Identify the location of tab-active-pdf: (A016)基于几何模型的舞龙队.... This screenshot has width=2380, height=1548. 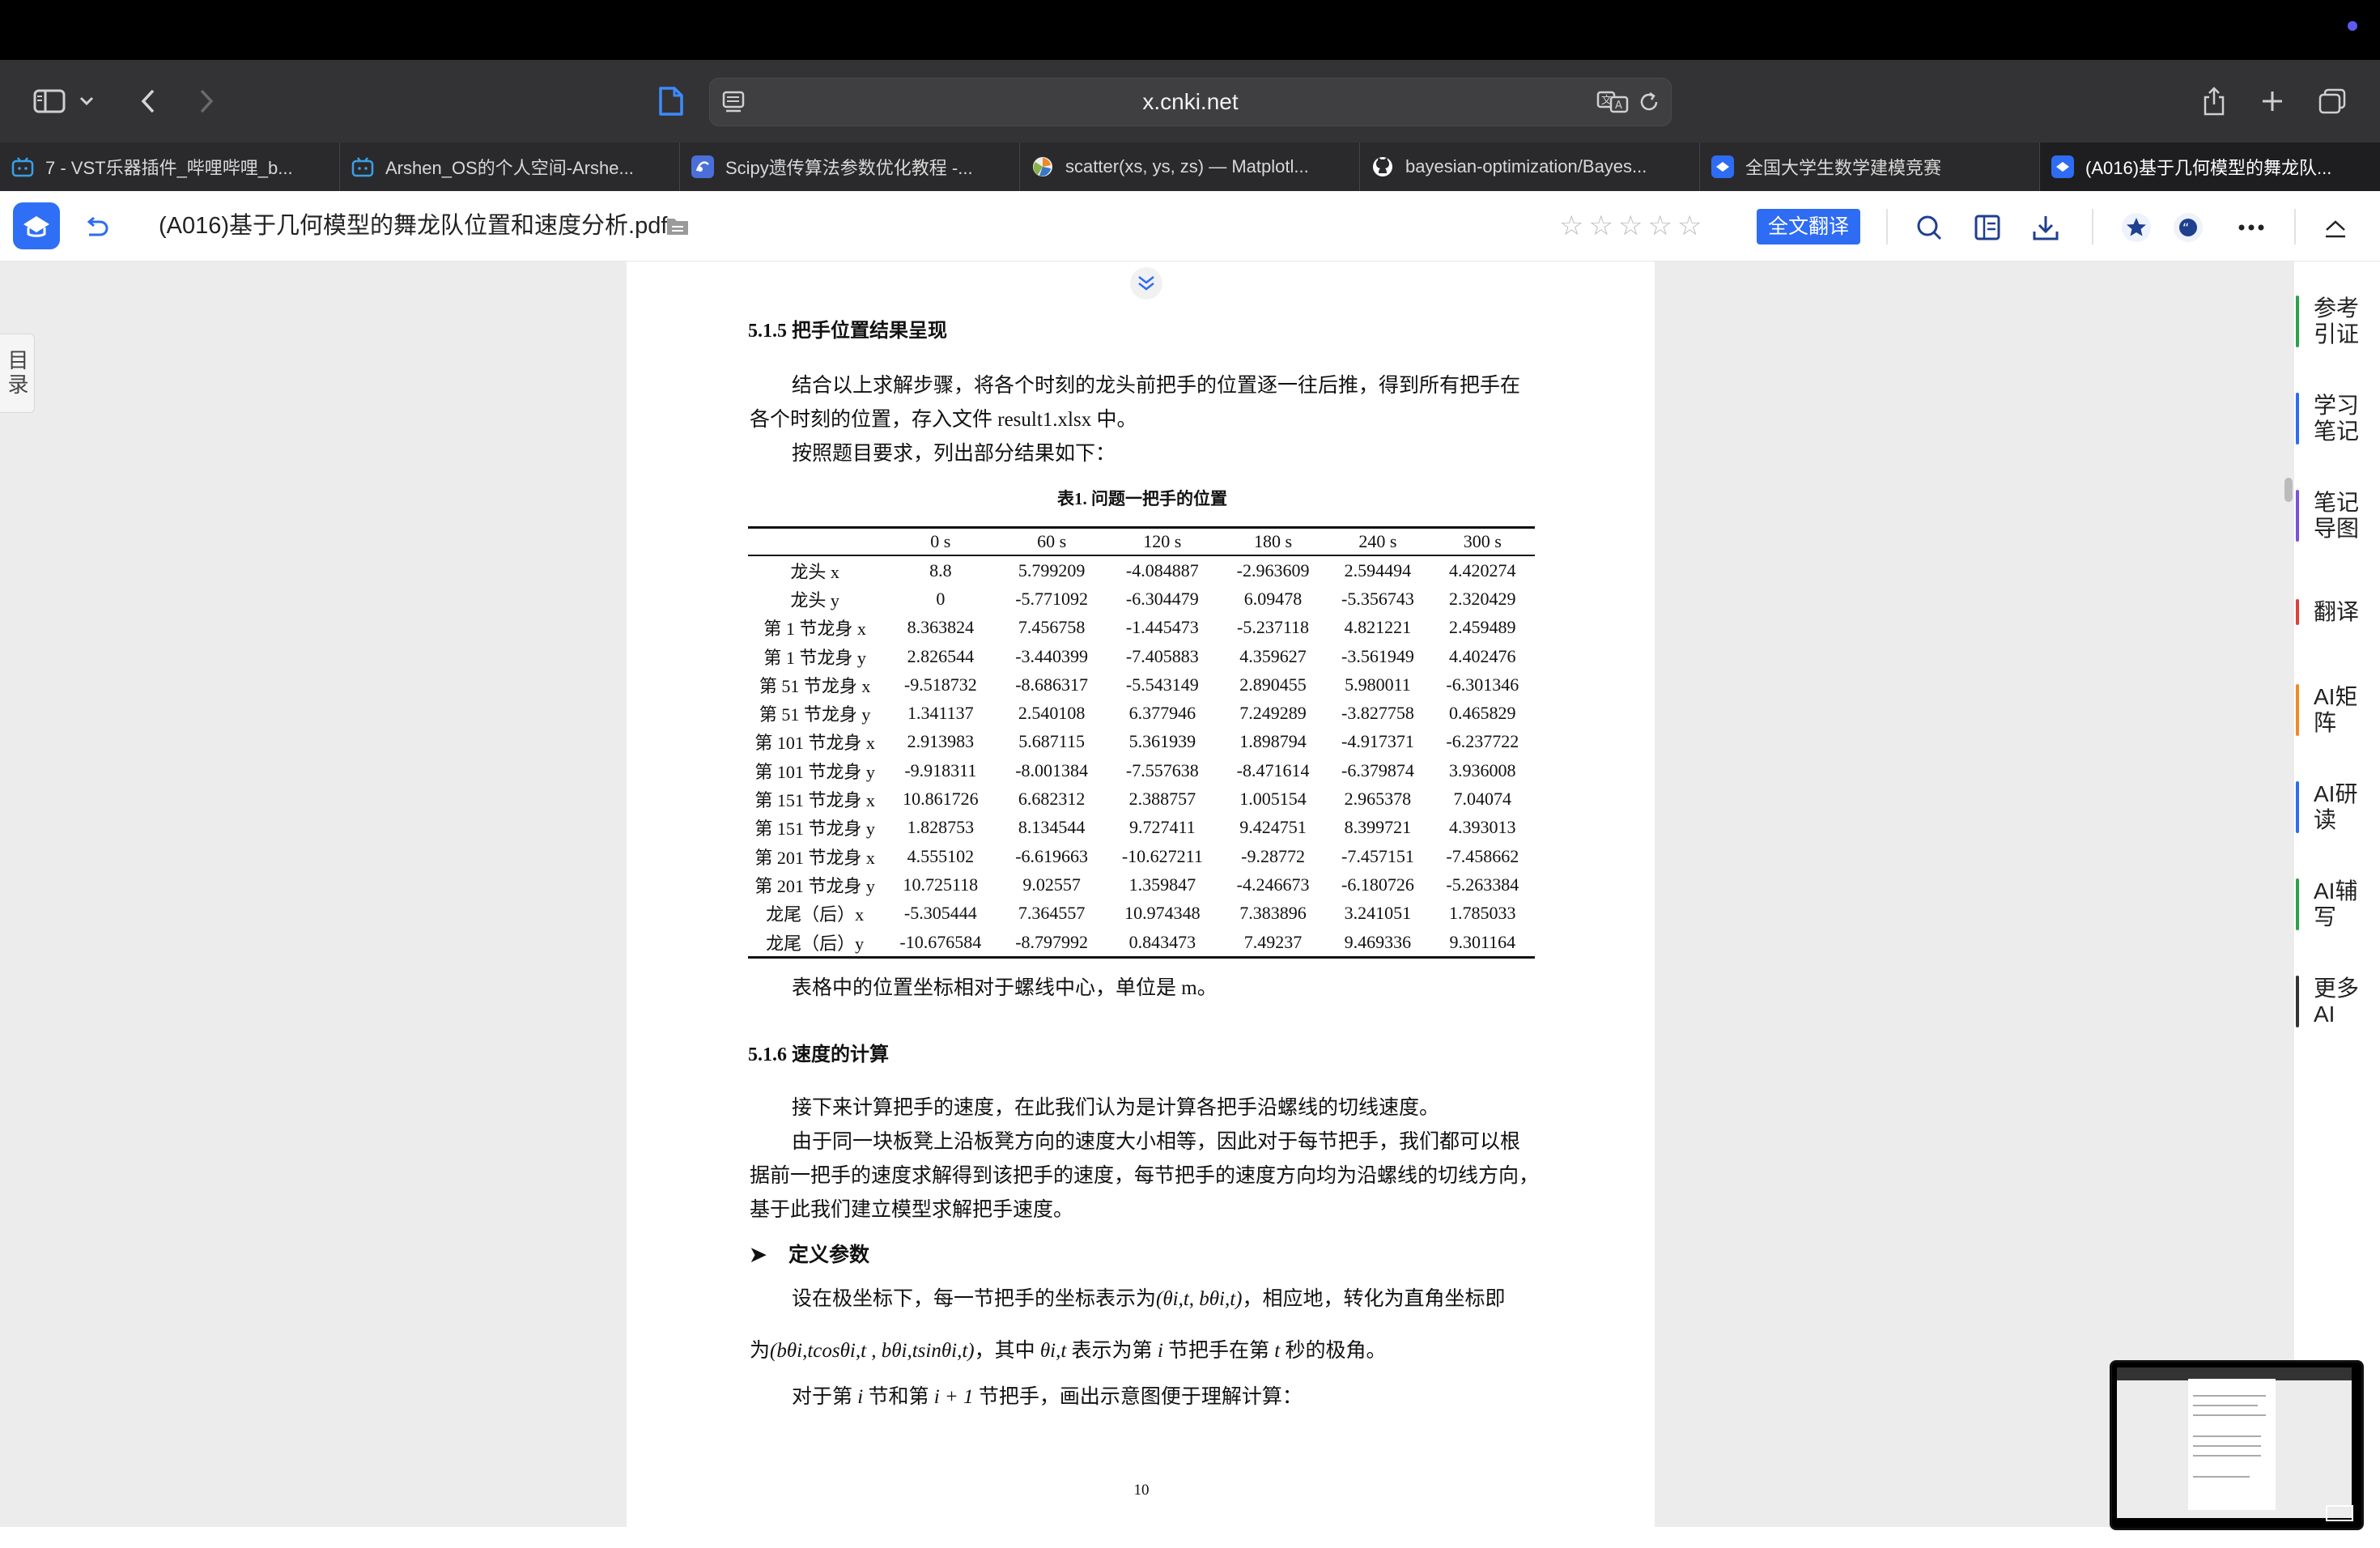
(2210, 166).